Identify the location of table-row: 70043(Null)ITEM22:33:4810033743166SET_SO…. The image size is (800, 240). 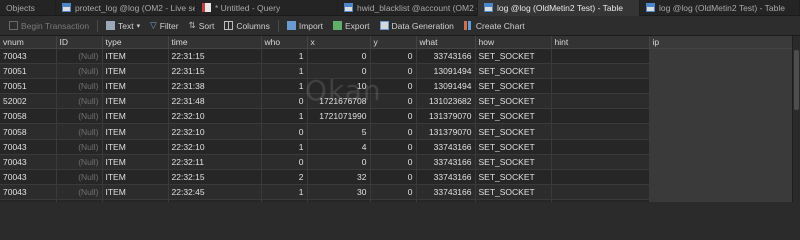
(399, 200).